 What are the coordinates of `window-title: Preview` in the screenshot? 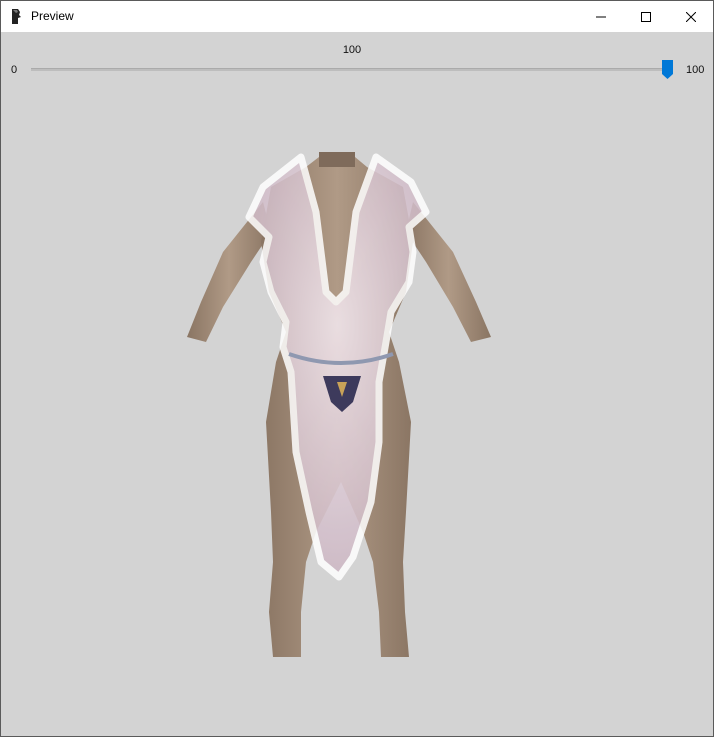 It's located at (52, 16).